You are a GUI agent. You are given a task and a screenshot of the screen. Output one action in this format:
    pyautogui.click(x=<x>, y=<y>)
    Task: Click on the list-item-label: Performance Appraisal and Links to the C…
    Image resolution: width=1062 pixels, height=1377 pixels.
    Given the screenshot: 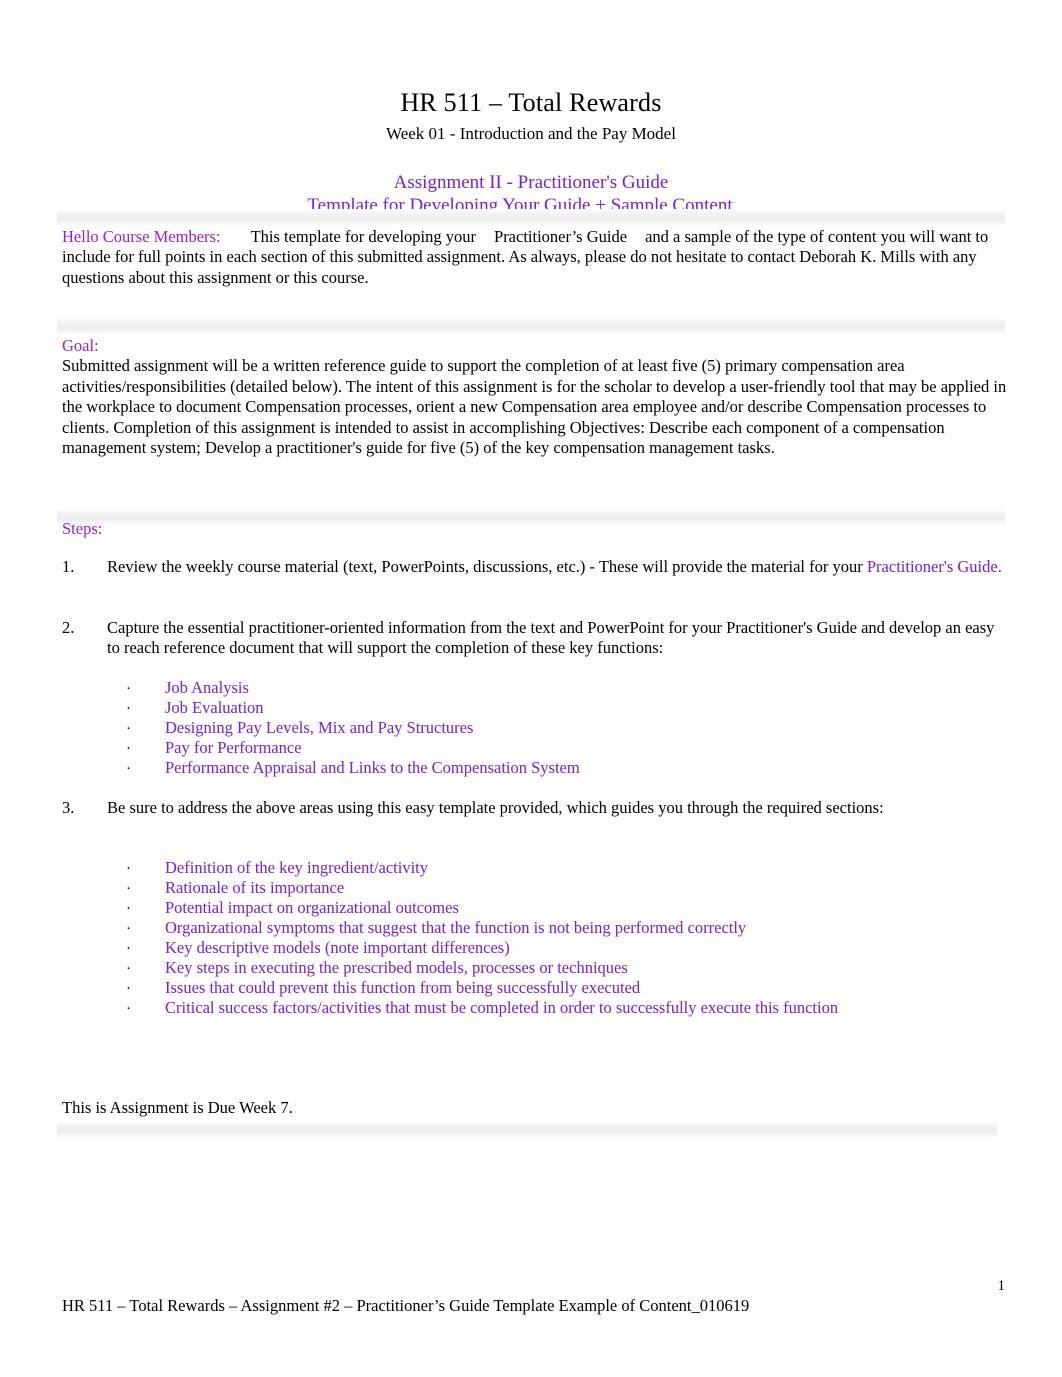 What is the action you would take?
    pyautogui.click(x=372, y=767)
    